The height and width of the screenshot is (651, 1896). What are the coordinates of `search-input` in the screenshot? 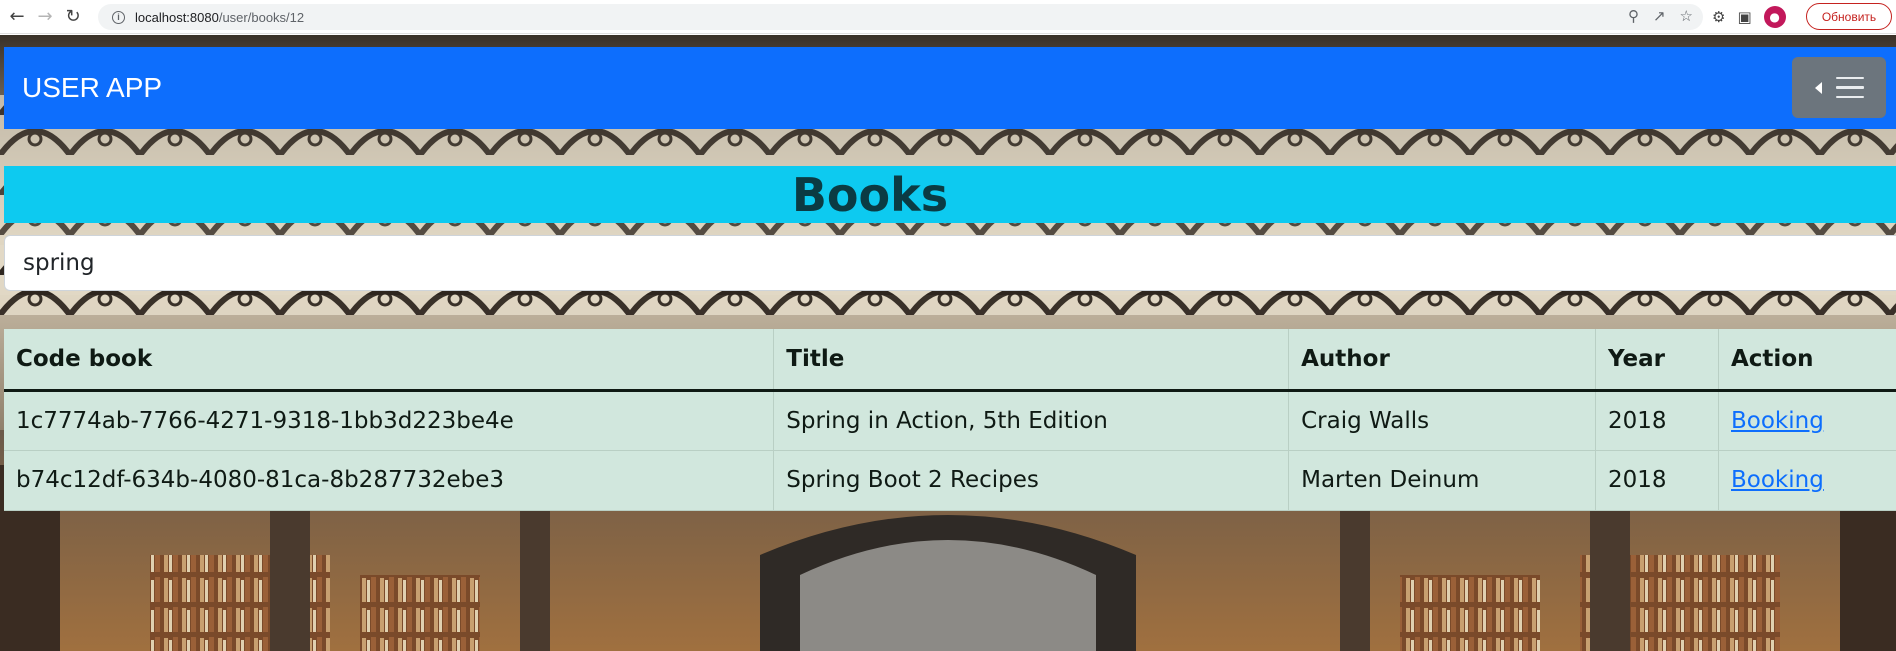 It's located at (950, 263).